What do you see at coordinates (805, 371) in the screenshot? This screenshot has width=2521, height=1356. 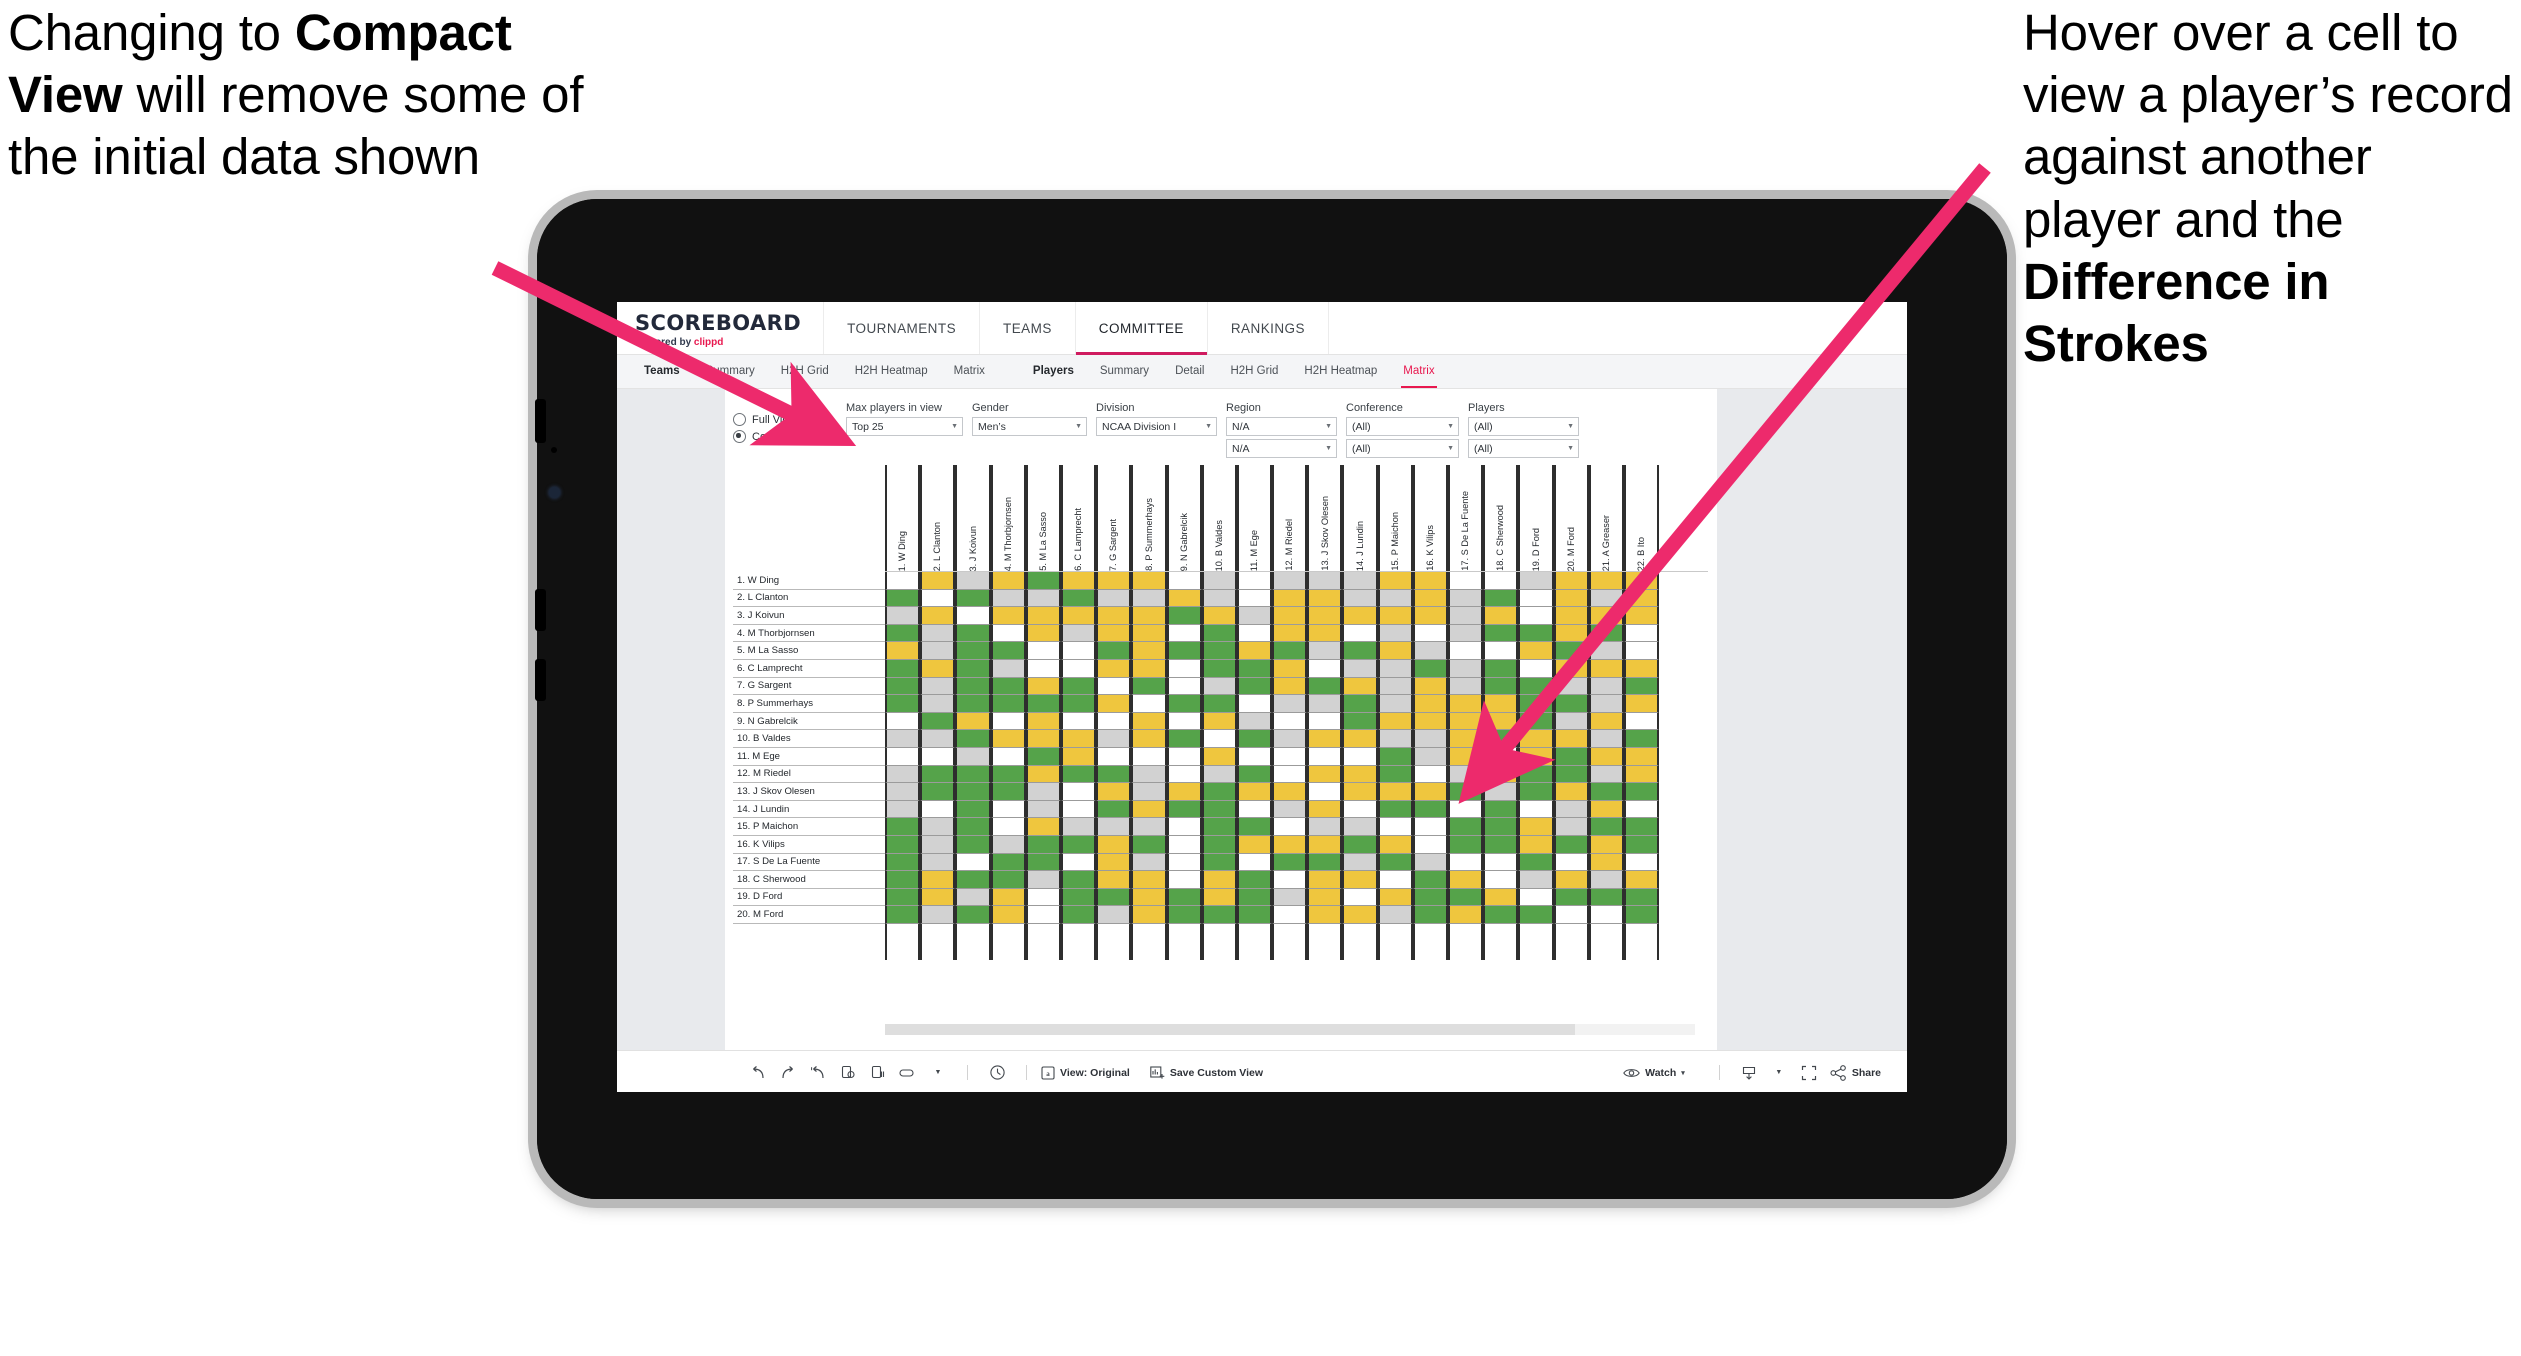 I see `subnav-teams-h2h-grid: H2H Grid` at bounding box center [805, 371].